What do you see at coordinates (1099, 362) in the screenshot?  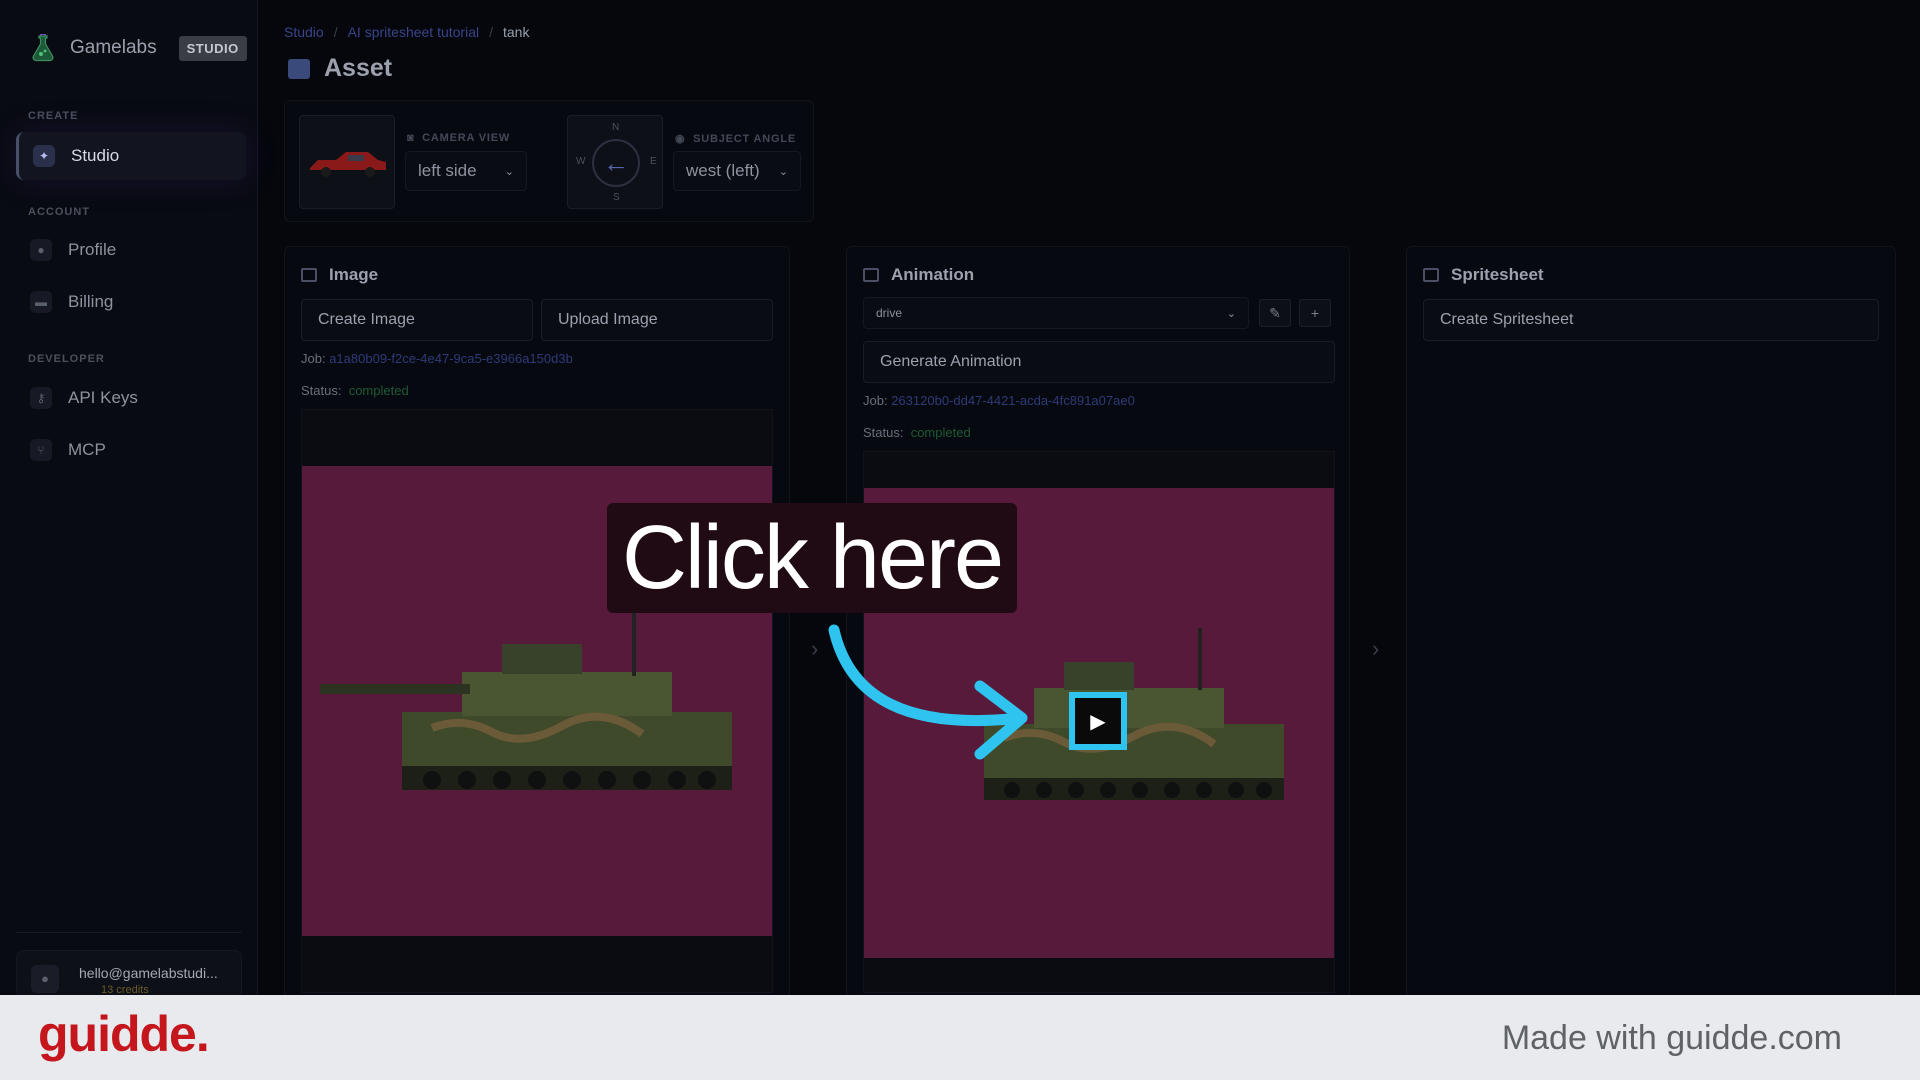 I see `generate-animation-button: Generate Animation` at bounding box center [1099, 362].